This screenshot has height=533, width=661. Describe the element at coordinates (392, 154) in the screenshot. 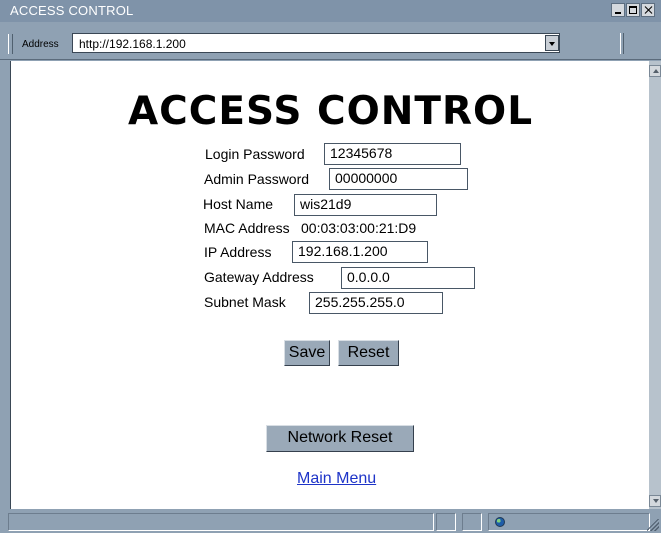

I see `login-password-input: 12345678` at that location.